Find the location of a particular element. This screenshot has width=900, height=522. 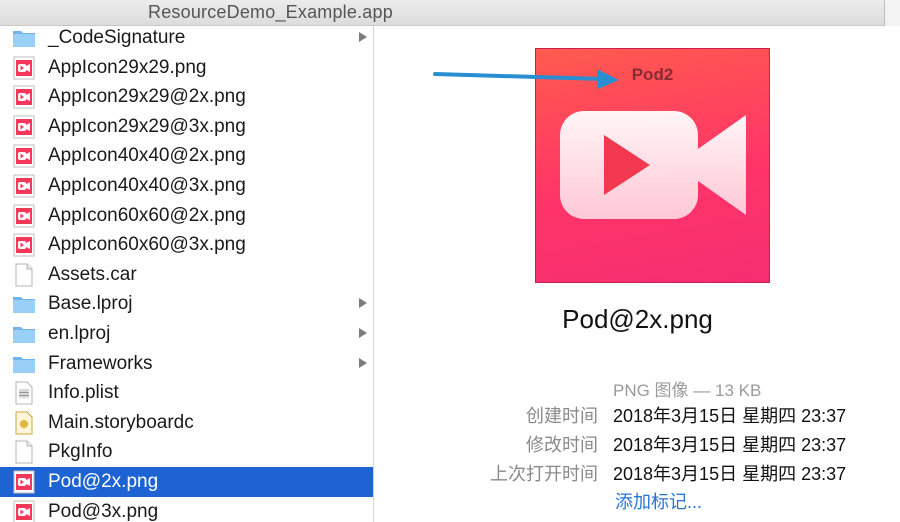

file-name-label: en.lproj is located at coordinates (79, 333).